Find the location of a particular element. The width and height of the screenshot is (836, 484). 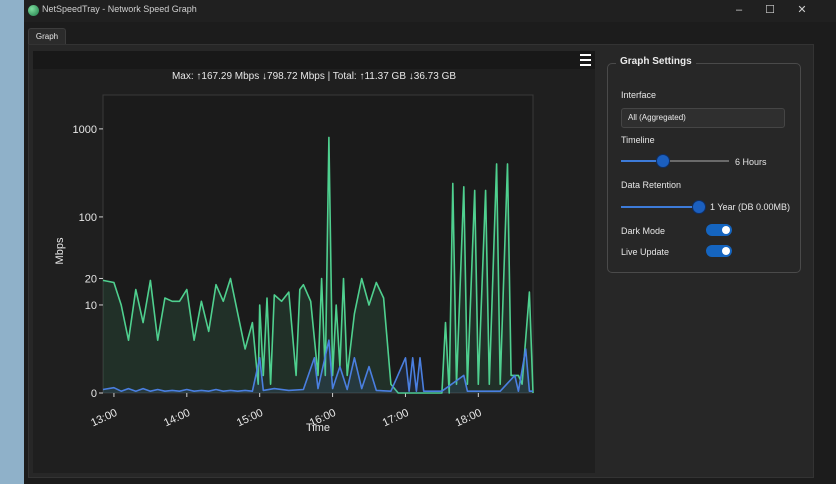

tab-graph: Graph is located at coordinates (47, 36).